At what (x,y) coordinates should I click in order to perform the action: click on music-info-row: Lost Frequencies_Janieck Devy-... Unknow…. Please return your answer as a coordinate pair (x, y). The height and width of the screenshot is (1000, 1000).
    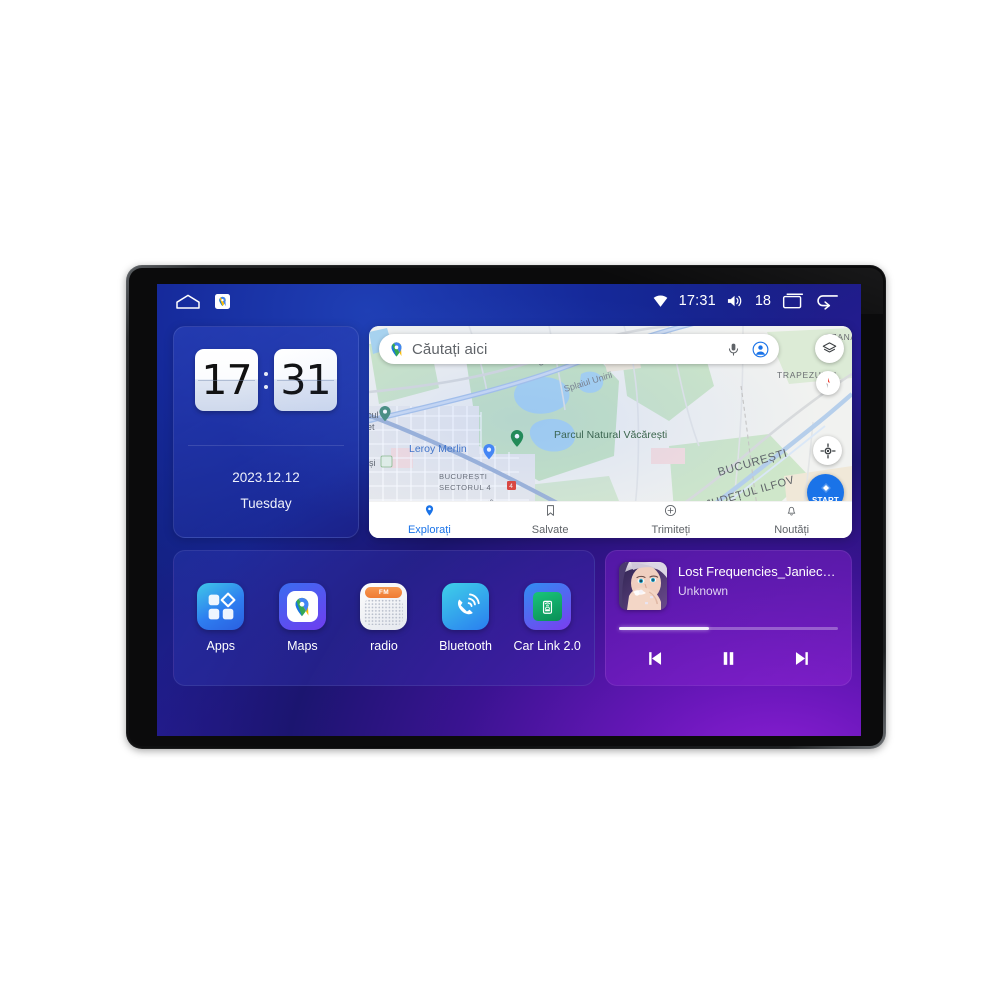
    Looking at the image, I should click on (728, 586).